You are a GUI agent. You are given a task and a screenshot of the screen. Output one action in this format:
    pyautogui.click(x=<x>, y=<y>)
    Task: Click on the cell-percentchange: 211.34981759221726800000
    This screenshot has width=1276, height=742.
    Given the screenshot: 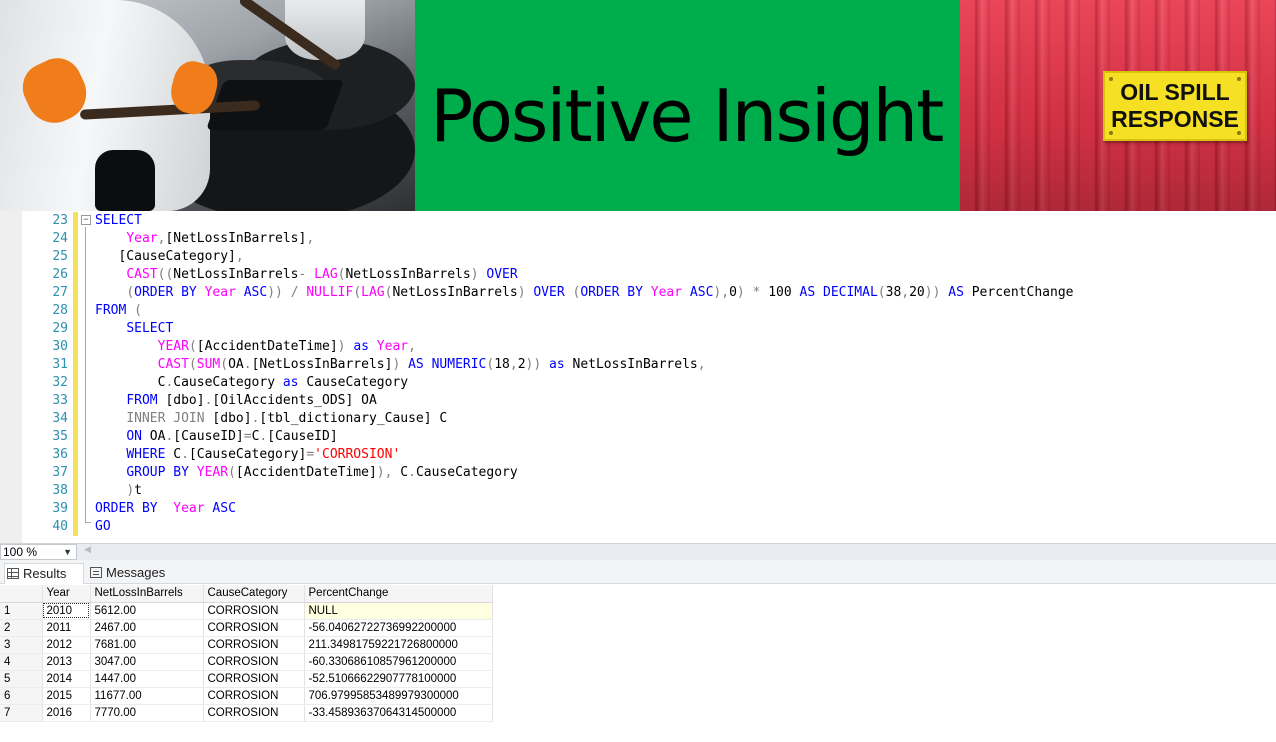 What is the action you would take?
    pyautogui.click(x=398, y=645)
    